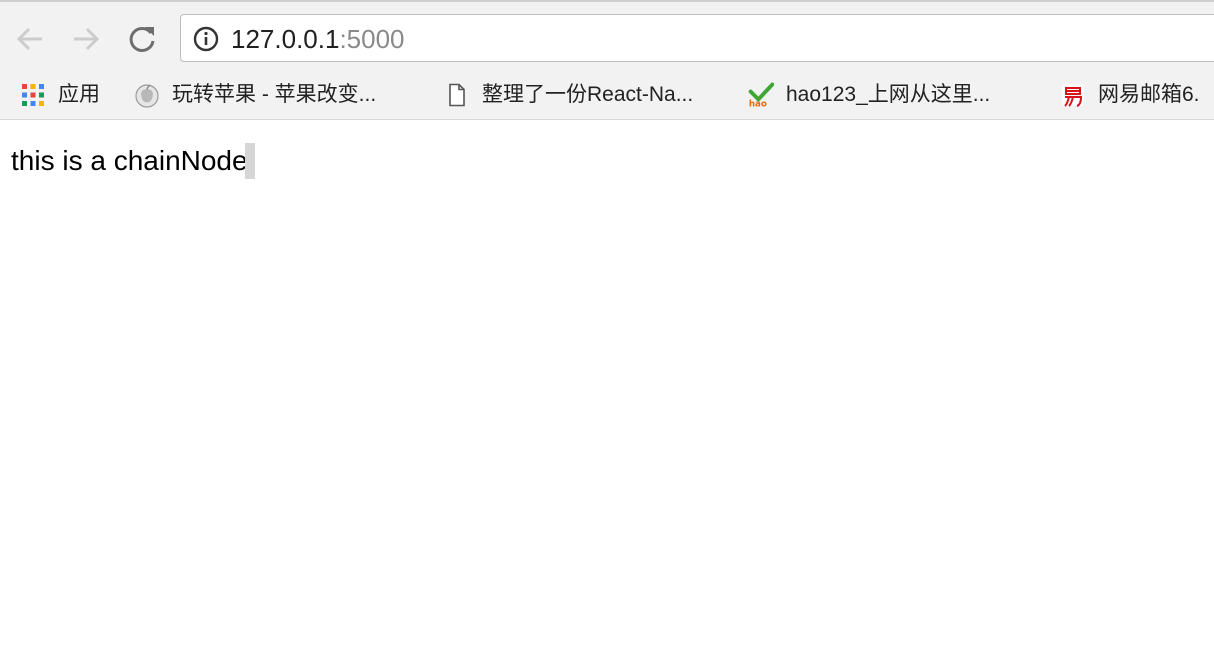  Describe the element at coordinates (33, 95) in the screenshot. I see `apps-grid-icon` at that location.